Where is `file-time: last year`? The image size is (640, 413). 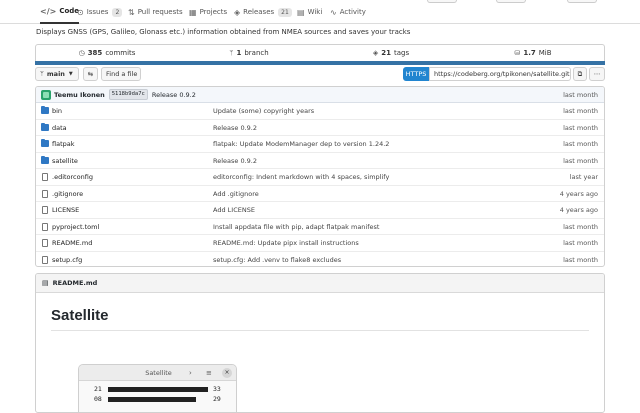
file-time: last year is located at coordinates (583, 177).